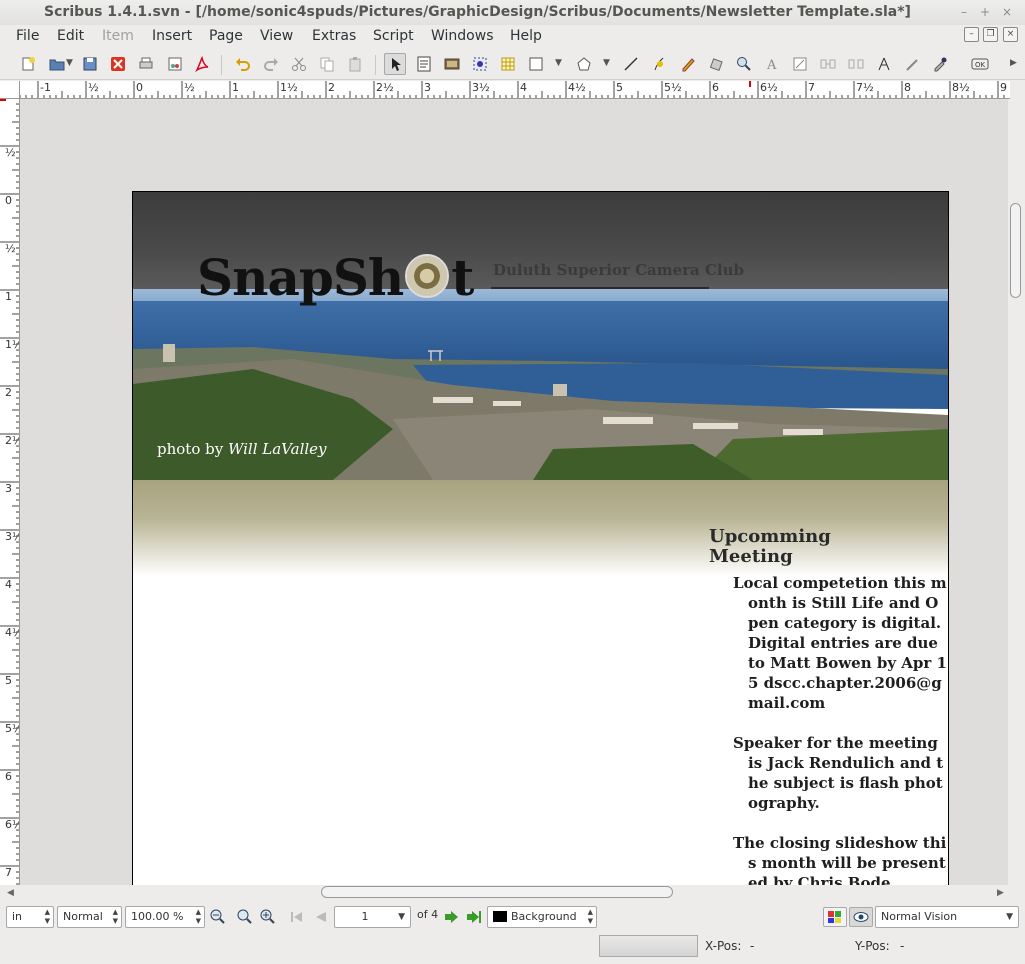 Image resolution: width=1025 pixels, height=964 pixels. I want to click on color-management-icon, so click(835, 917).